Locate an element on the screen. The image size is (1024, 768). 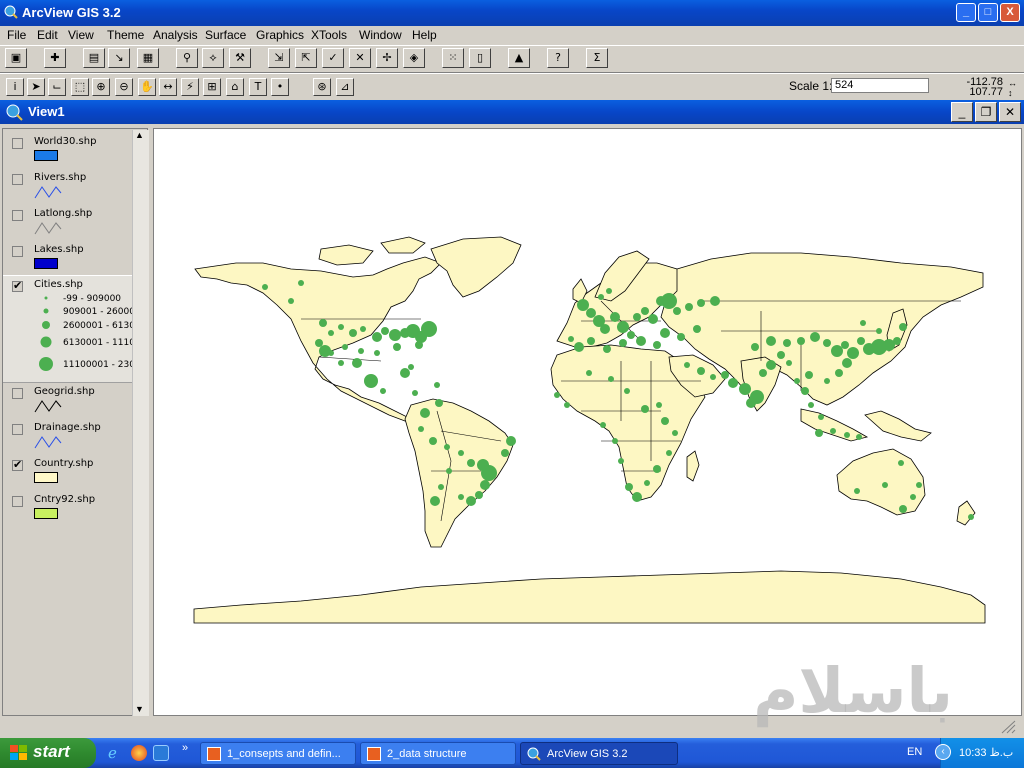
internet-explorer-icon: ℯ is located at coordinates (117, 753).